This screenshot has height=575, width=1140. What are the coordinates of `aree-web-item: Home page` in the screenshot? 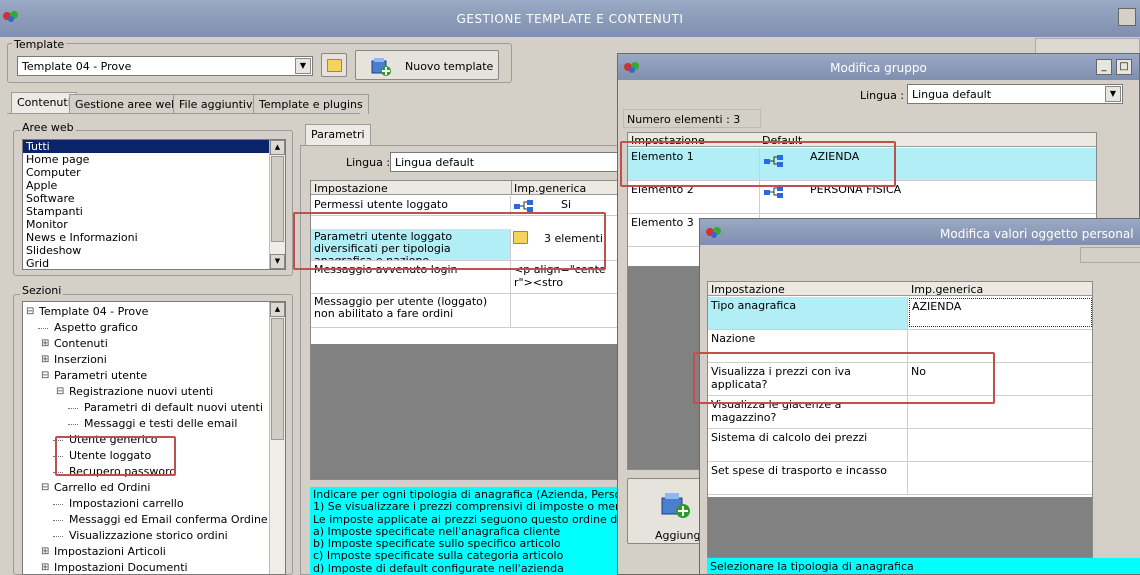 It's located at (146, 159).